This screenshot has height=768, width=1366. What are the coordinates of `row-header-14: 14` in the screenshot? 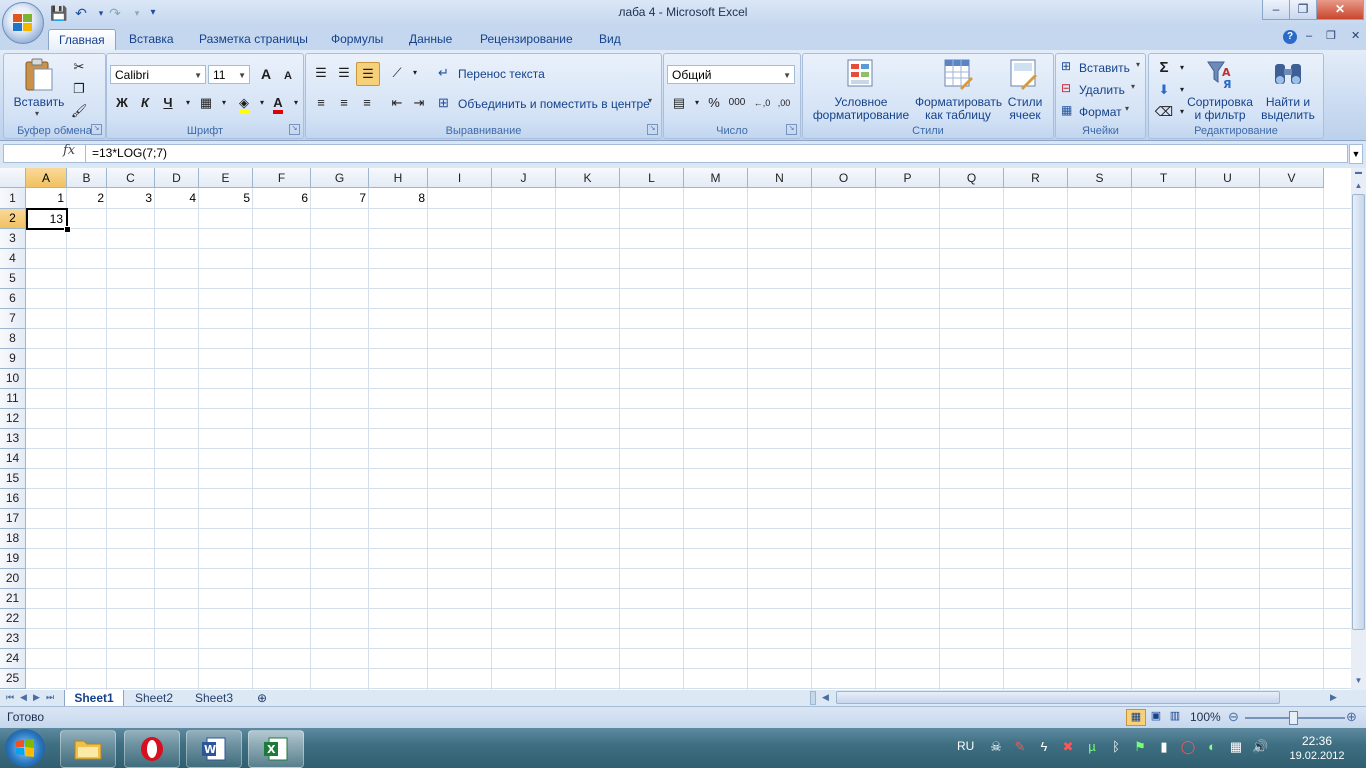 It's located at (13, 459).